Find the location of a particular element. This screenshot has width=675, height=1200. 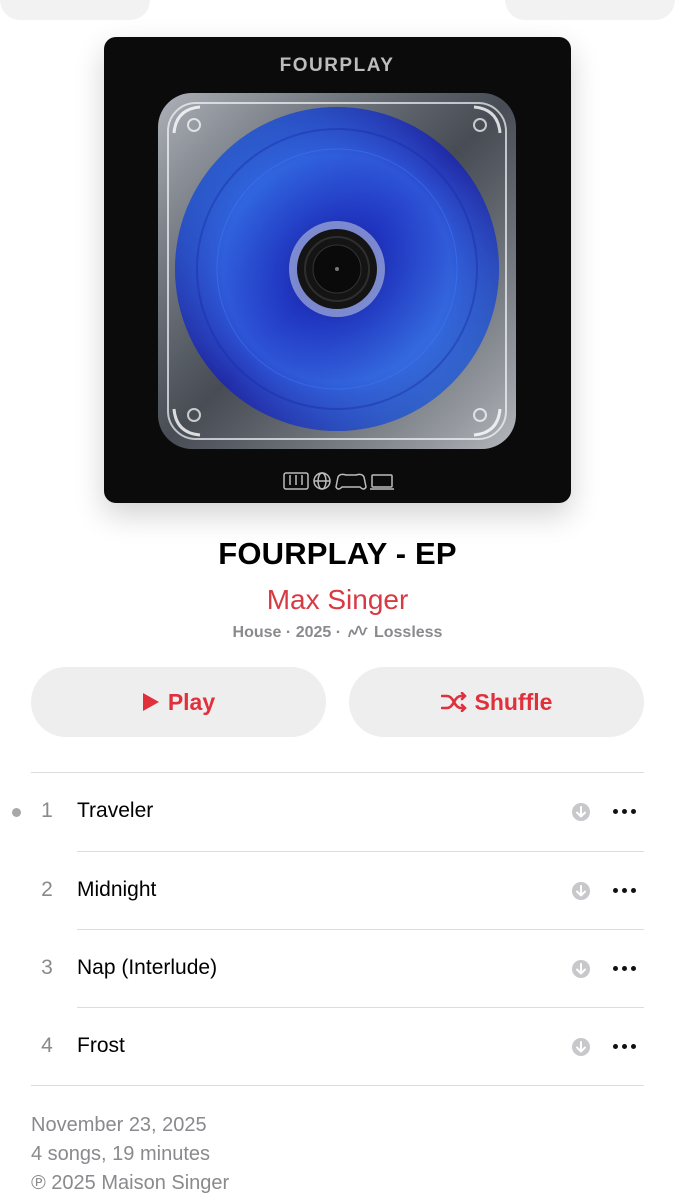

lossless-icon is located at coordinates (357, 634).